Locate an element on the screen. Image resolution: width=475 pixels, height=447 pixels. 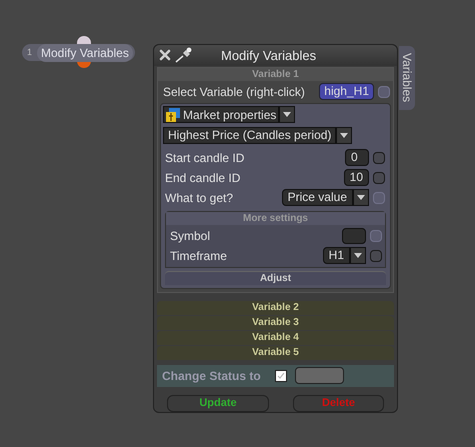
window-title: Modify Variables is located at coordinates (268, 55).